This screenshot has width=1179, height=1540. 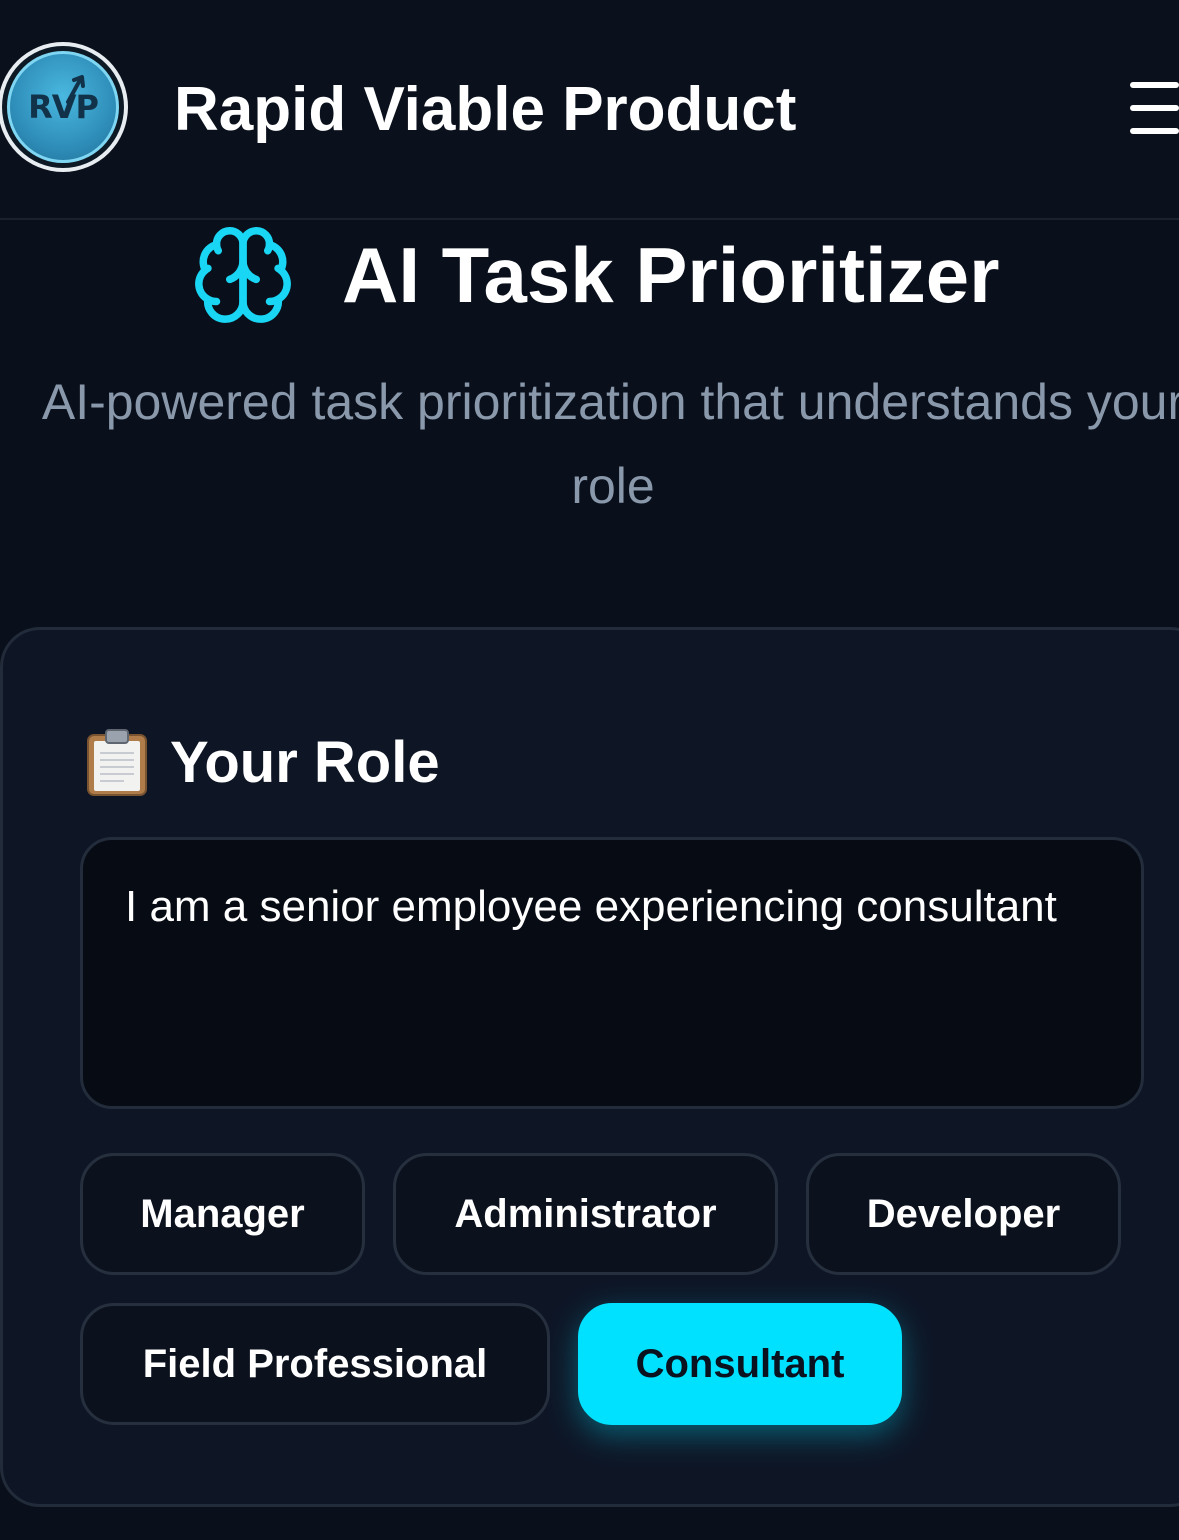 I want to click on brain-icon, so click(x=243, y=275).